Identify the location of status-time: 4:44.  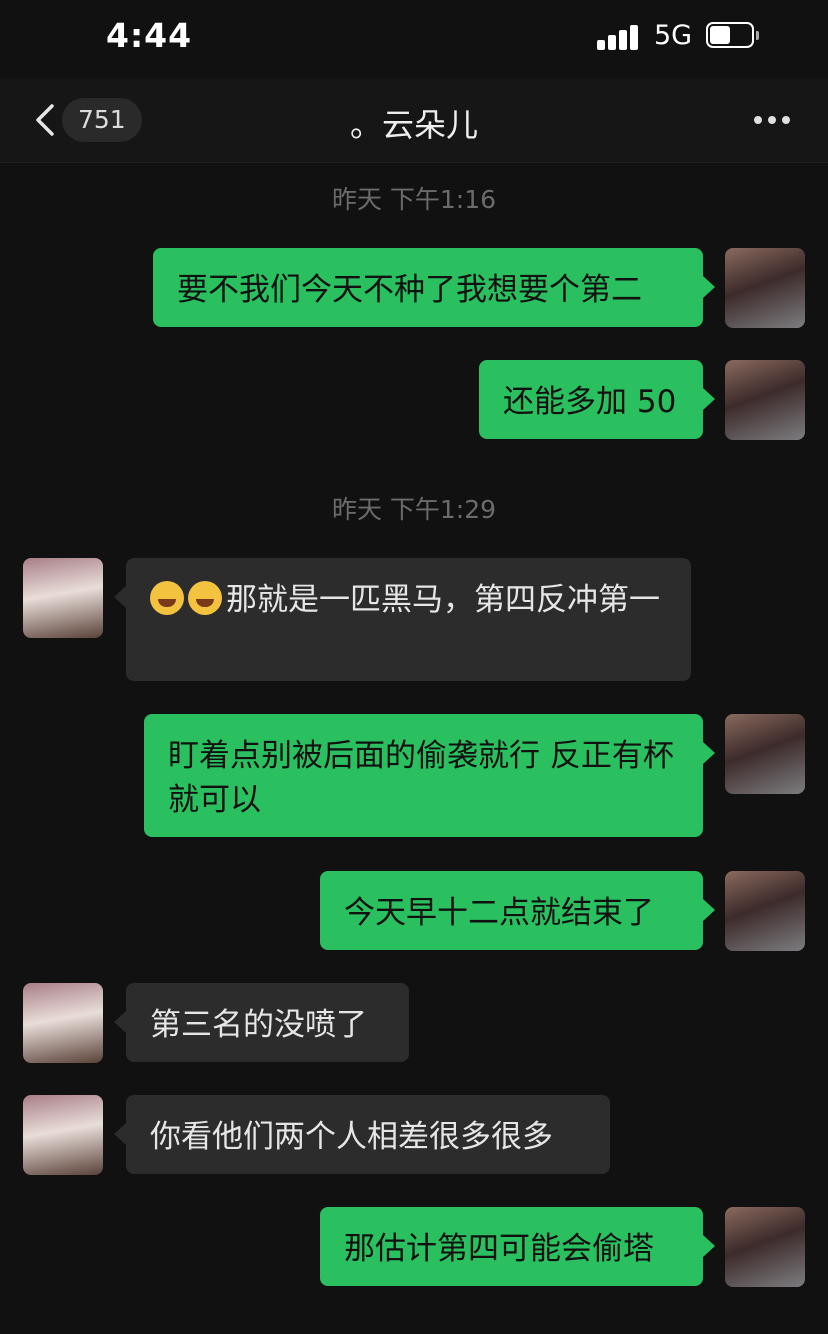
(149, 35).